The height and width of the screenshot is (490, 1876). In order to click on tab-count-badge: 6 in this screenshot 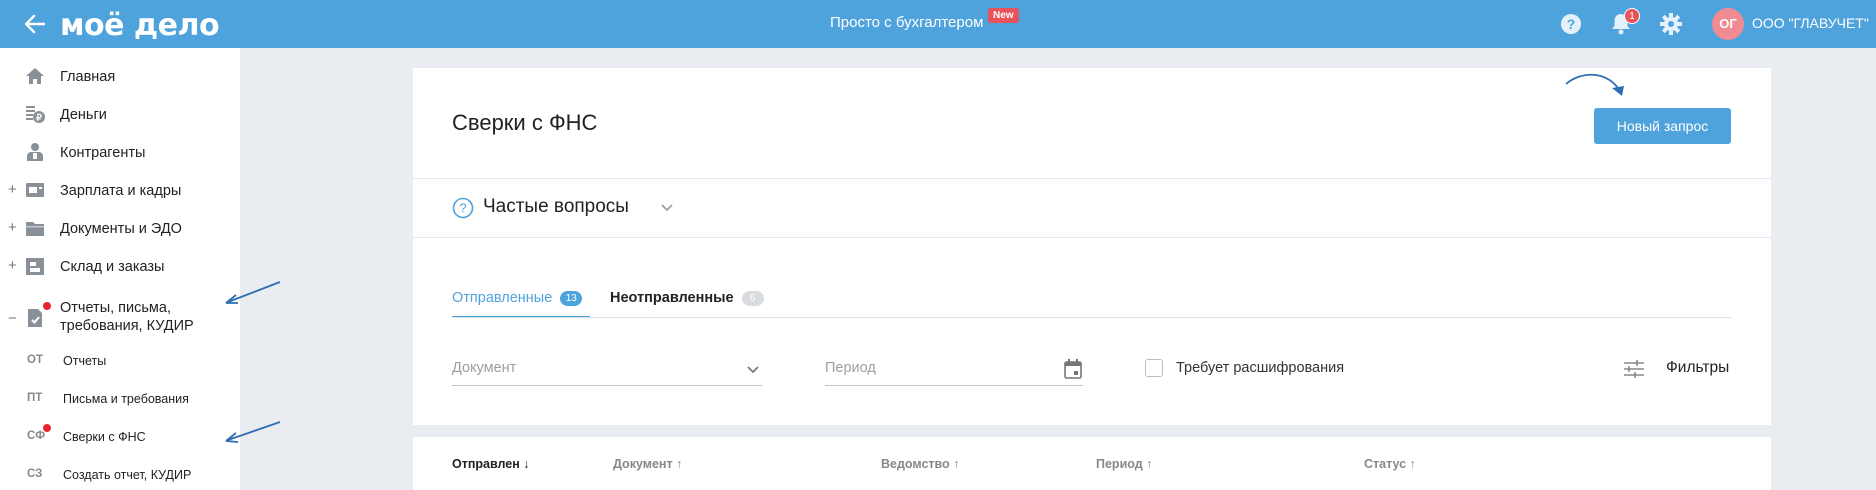, I will do `click(752, 298)`.